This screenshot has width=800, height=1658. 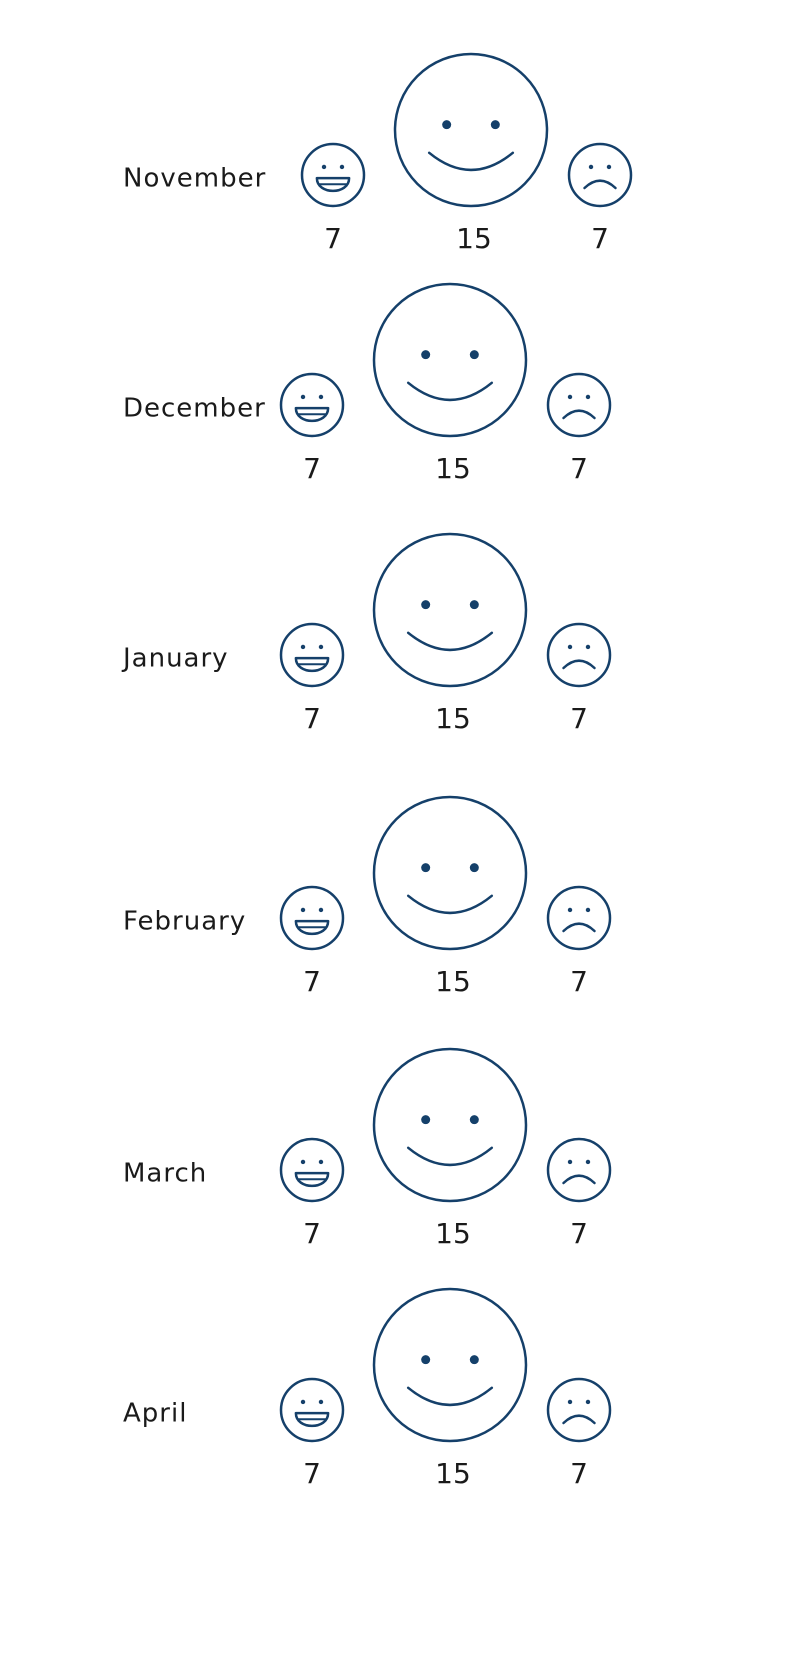 What do you see at coordinates (378, 153) in the screenshot?
I see `month-row: November 7 15 7` at bounding box center [378, 153].